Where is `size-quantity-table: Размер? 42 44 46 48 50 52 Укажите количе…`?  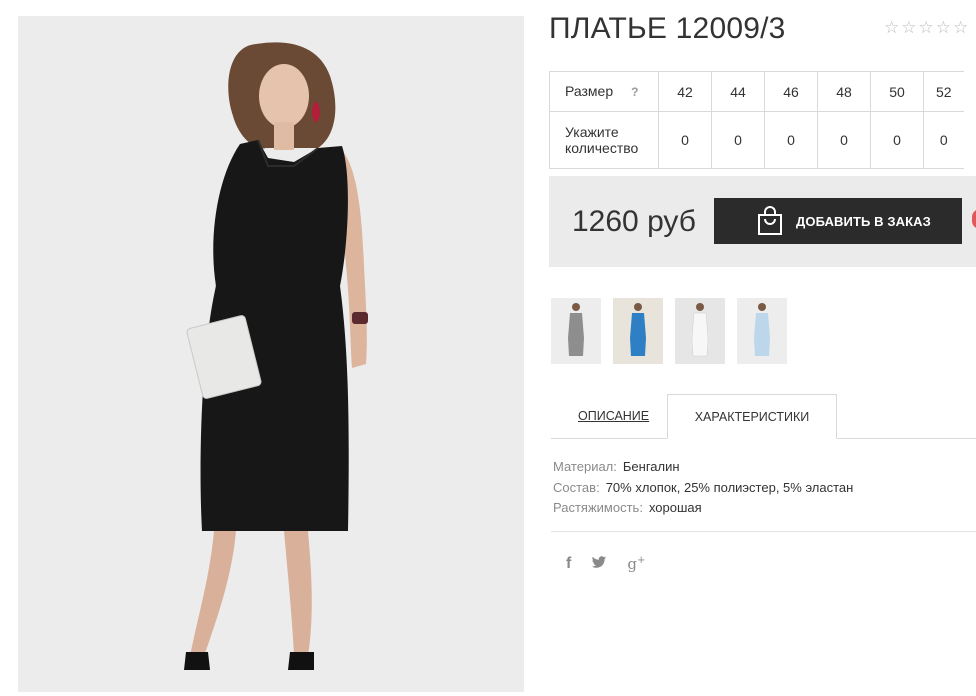
size-quantity-table: Размер? 42 44 46 48 50 52 Укажите количе… is located at coordinates (756, 120).